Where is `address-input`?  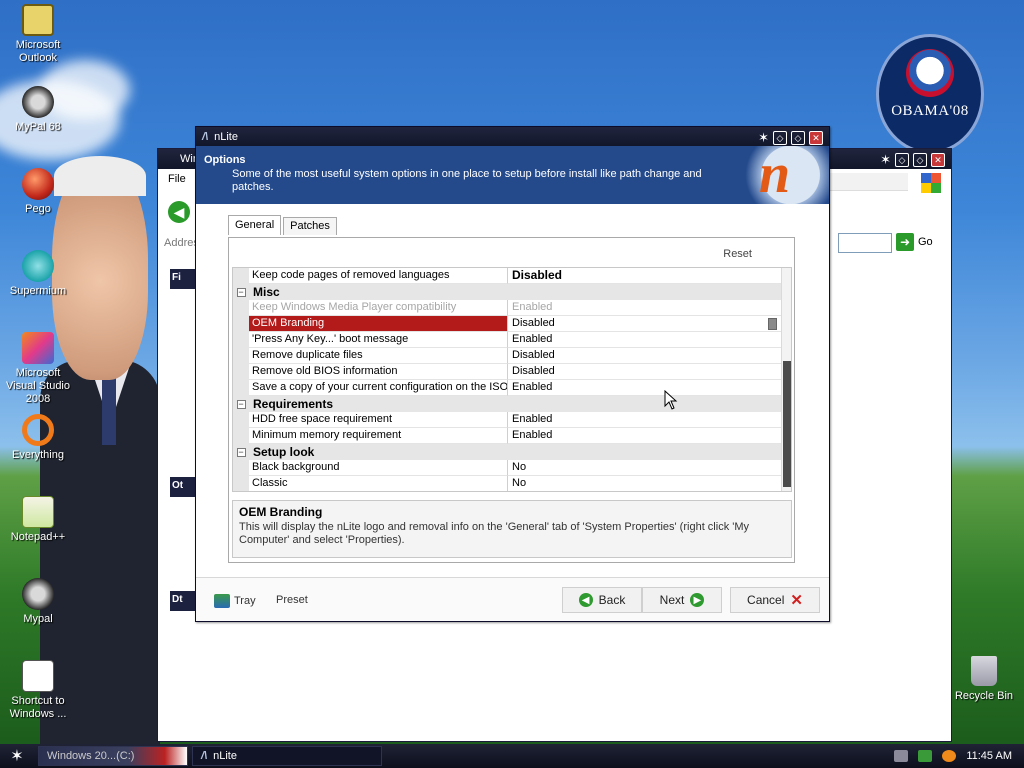 address-input is located at coordinates (865, 243).